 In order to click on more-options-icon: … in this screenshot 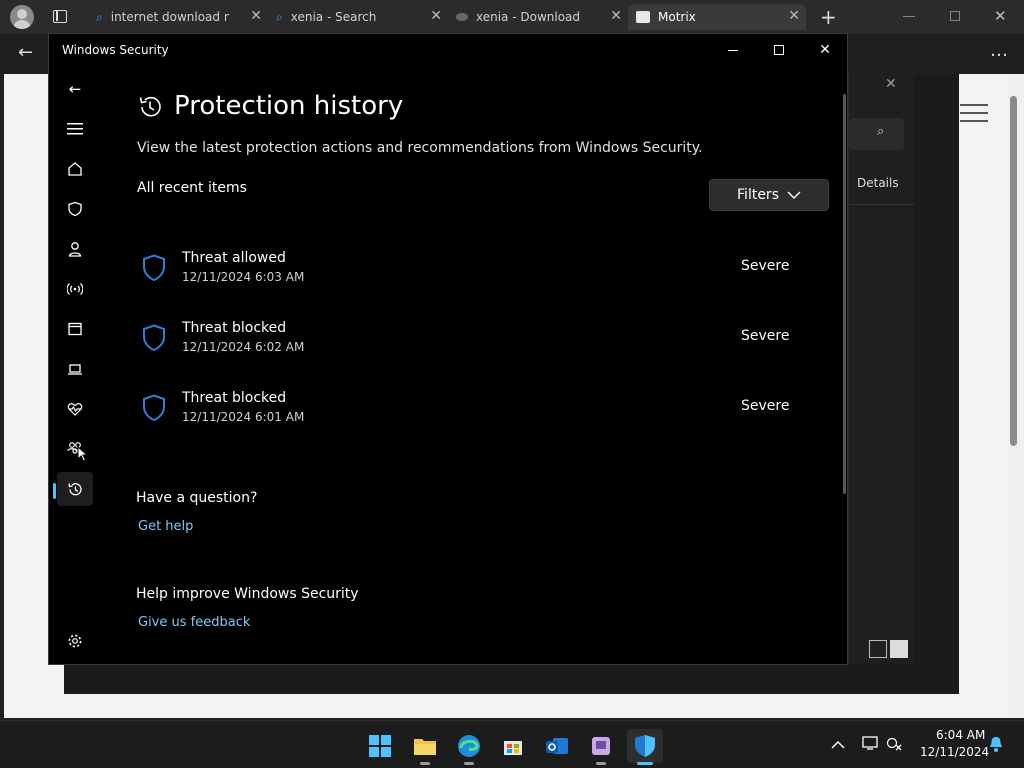, I will do `click(999, 50)`.